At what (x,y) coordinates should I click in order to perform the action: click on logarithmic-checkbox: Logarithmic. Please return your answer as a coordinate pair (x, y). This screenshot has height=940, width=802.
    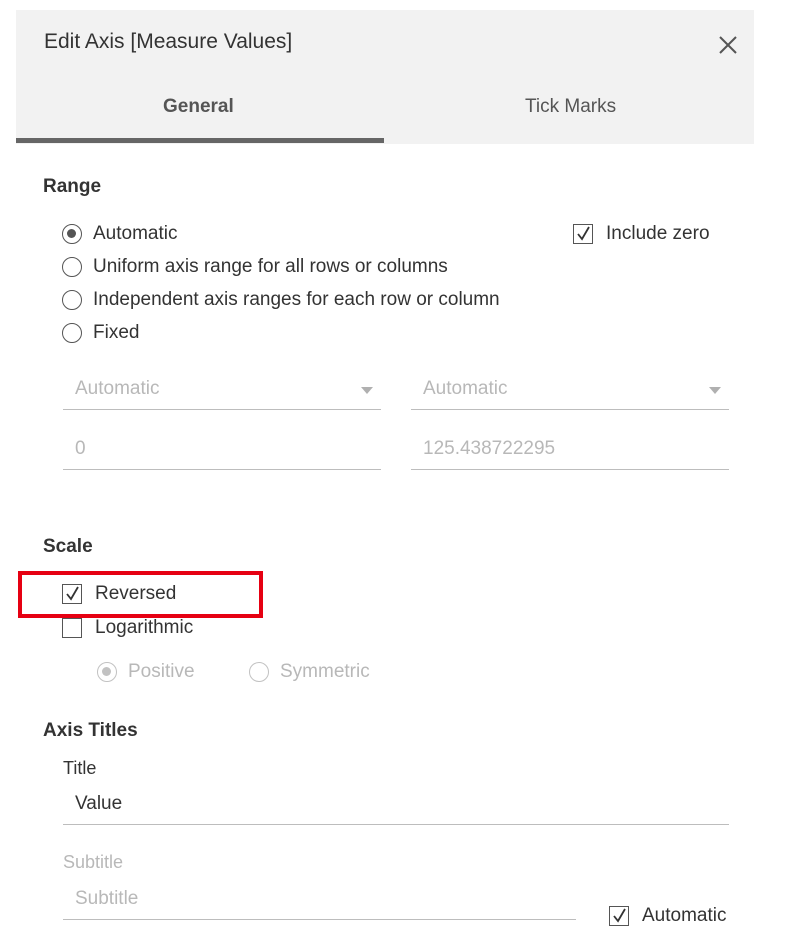
    Looking at the image, I should click on (127, 628).